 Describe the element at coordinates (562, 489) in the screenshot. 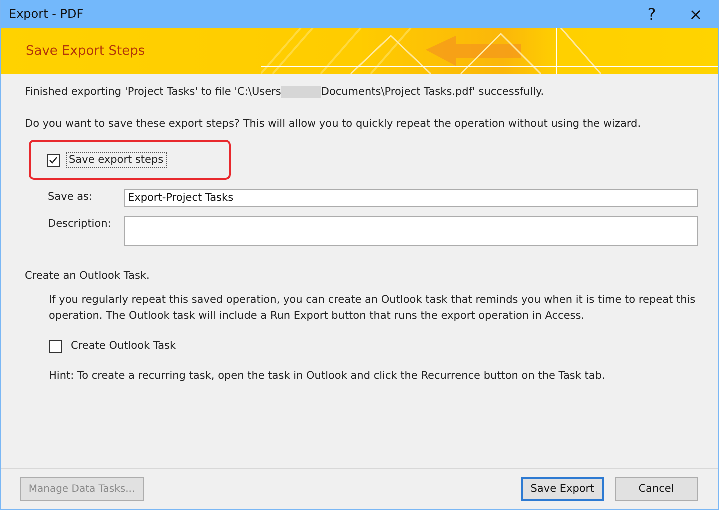

I see `dialog-button: Save Export` at that location.